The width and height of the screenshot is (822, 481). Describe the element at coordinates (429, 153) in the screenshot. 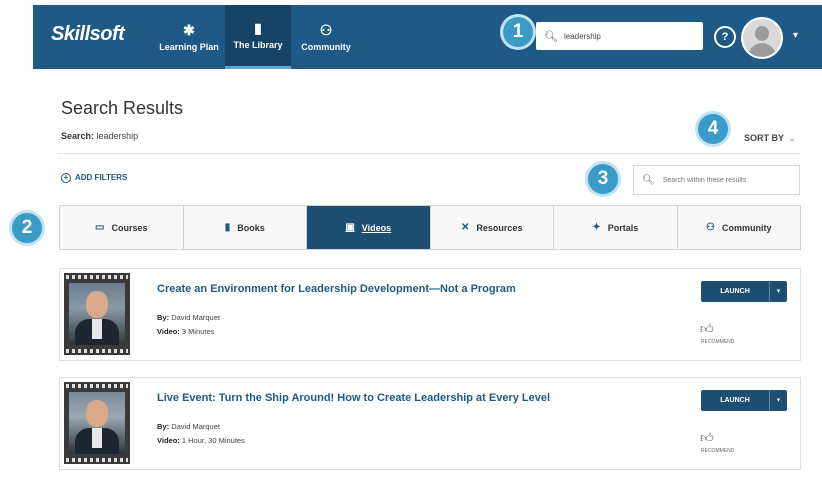

I see `divider` at that location.